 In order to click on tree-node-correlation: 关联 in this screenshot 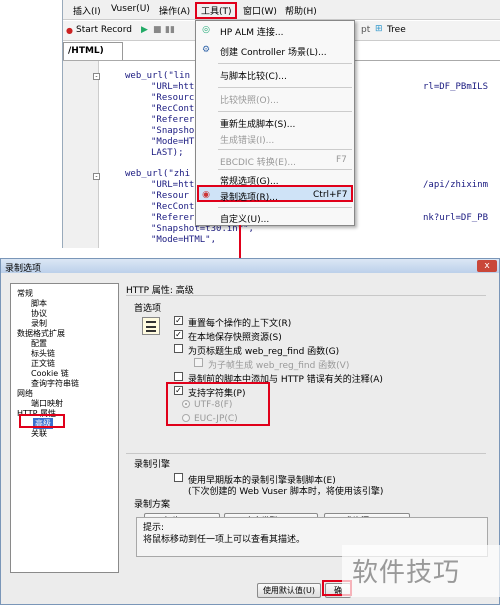, I will do `click(39, 433)`.